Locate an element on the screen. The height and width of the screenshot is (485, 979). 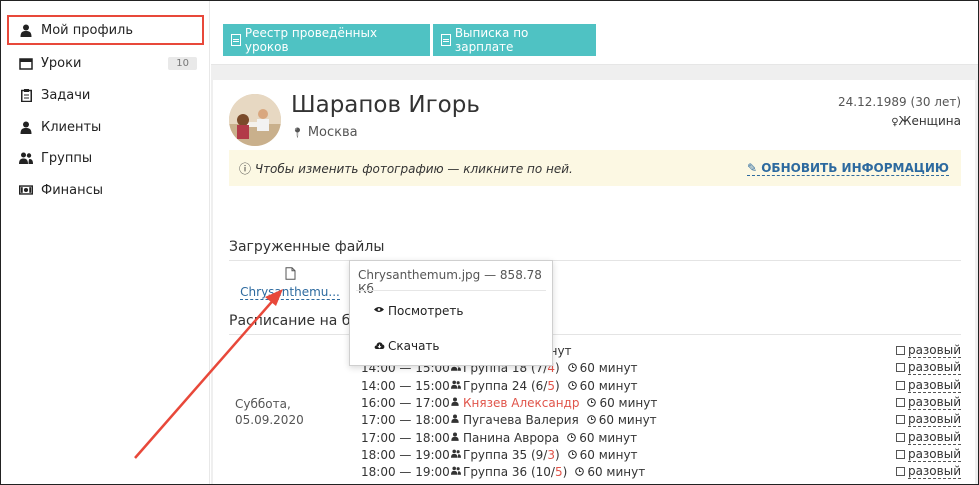
client-link: Князев Александр is located at coordinates (521, 403).